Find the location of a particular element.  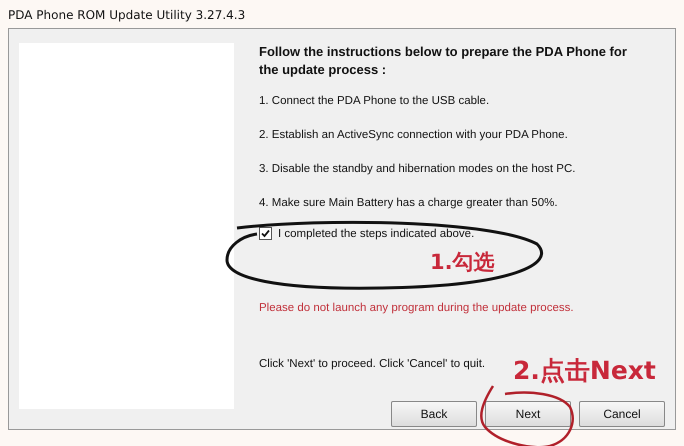

next-button: Next is located at coordinates (528, 414).